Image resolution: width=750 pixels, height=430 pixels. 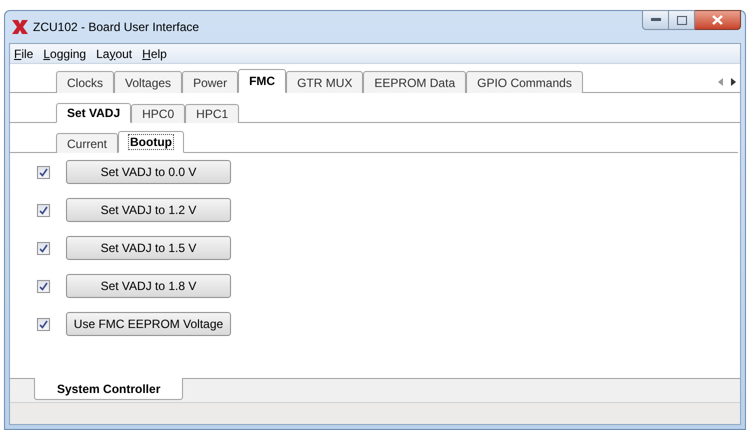 I want to click on menu-item: Help, so click(x=154, y=53).